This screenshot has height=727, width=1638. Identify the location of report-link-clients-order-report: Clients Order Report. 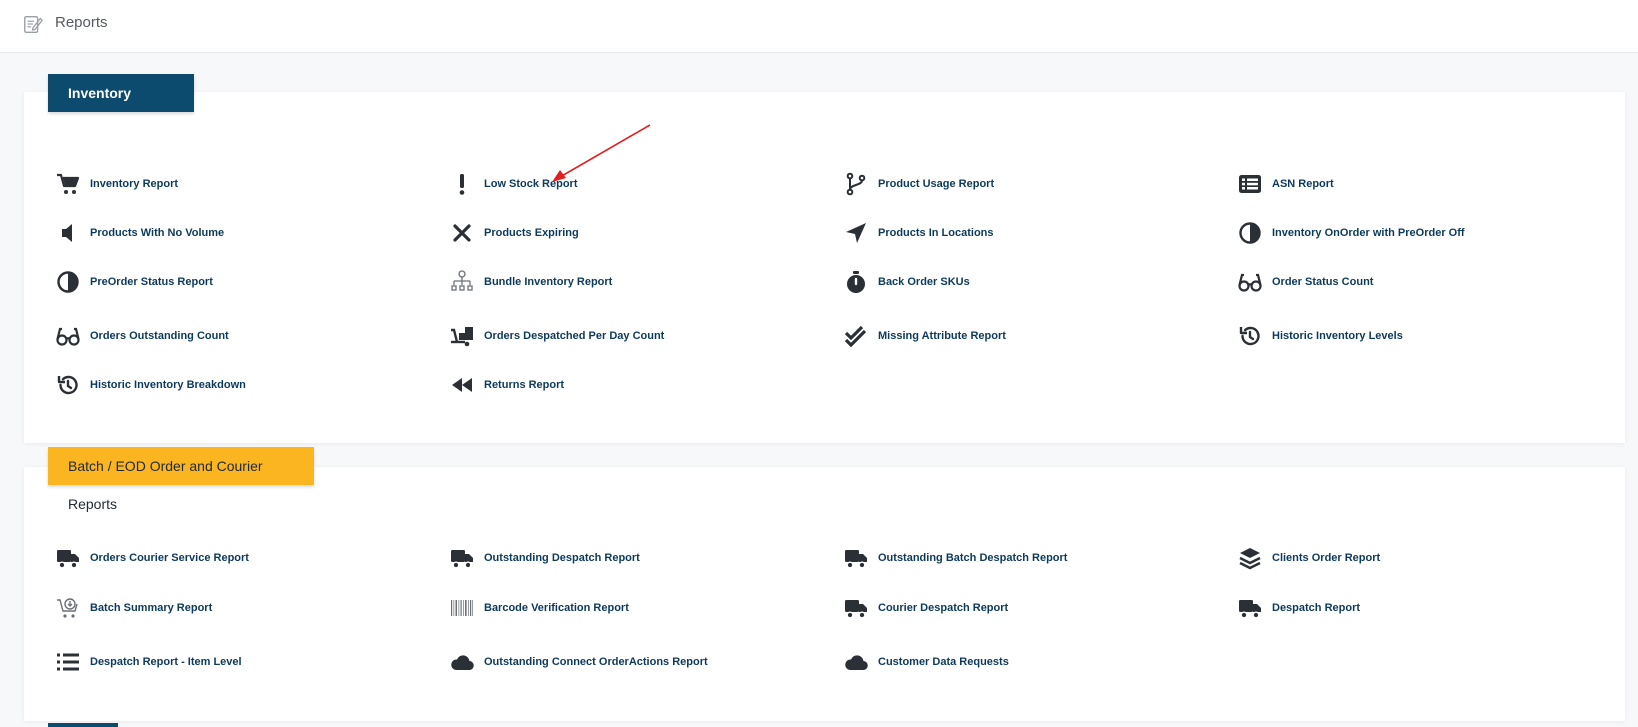
(1308, 558).